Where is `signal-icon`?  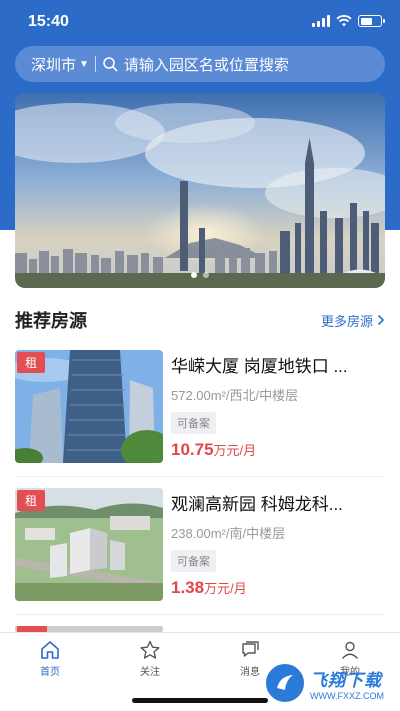
signal-icon is located at coordinates (321, 21).